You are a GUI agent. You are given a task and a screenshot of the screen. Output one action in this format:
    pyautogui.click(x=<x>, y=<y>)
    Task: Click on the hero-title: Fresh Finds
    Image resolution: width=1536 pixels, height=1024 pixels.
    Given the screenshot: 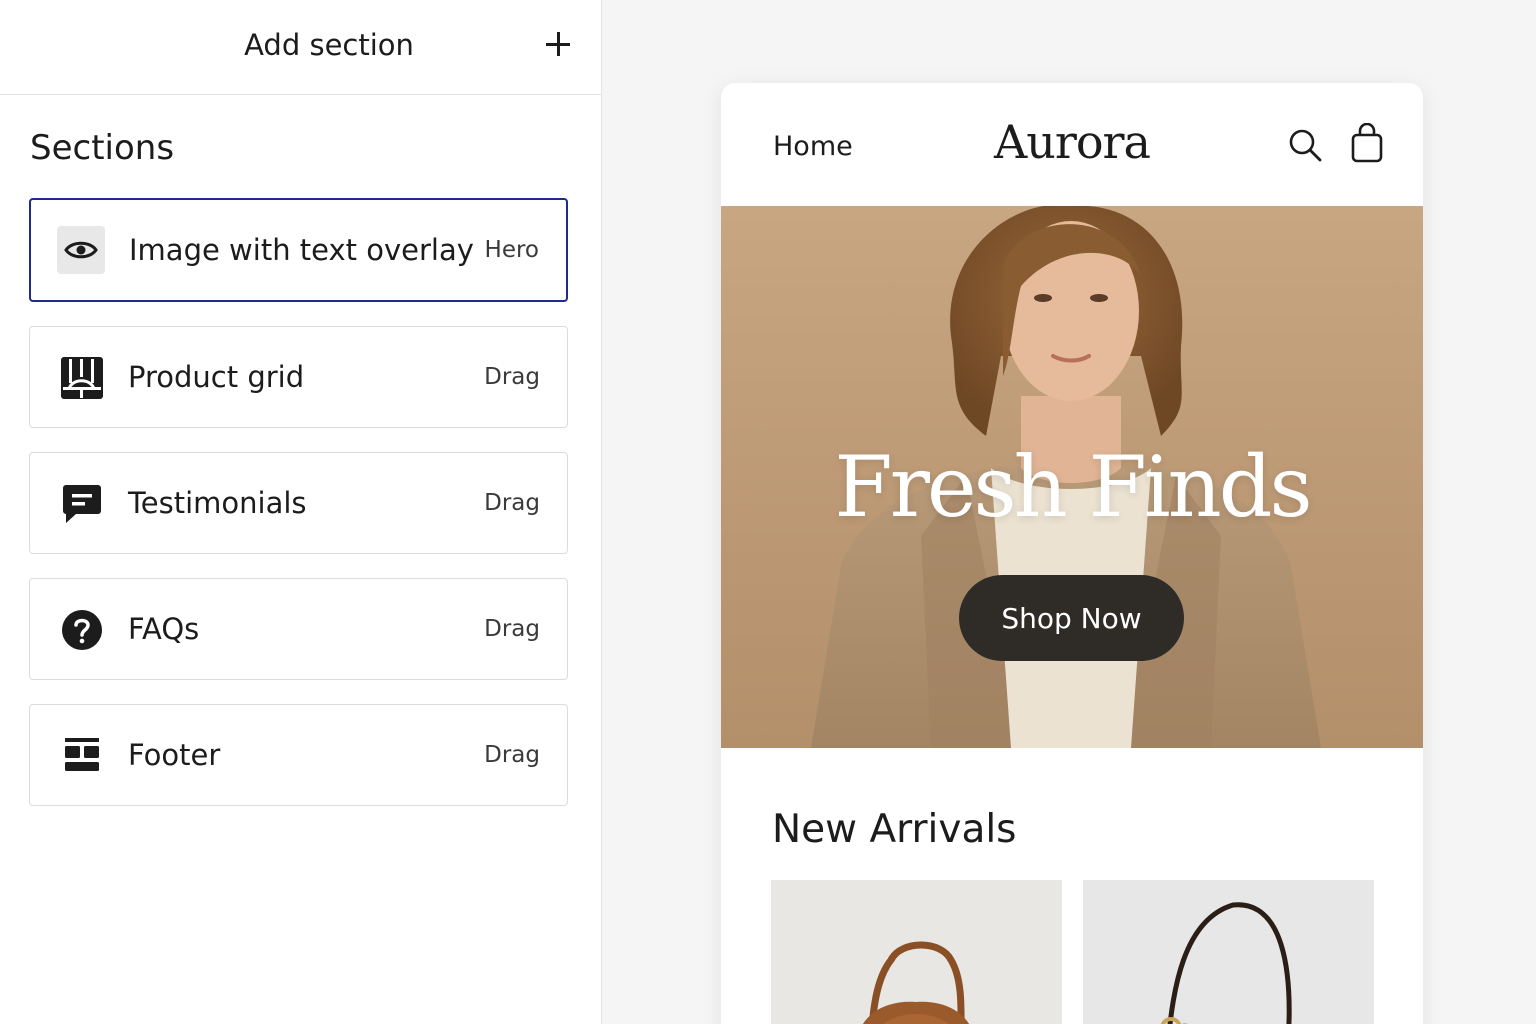 What is the action you would take?
    pyautogui.click(x=1073, y=487)
    